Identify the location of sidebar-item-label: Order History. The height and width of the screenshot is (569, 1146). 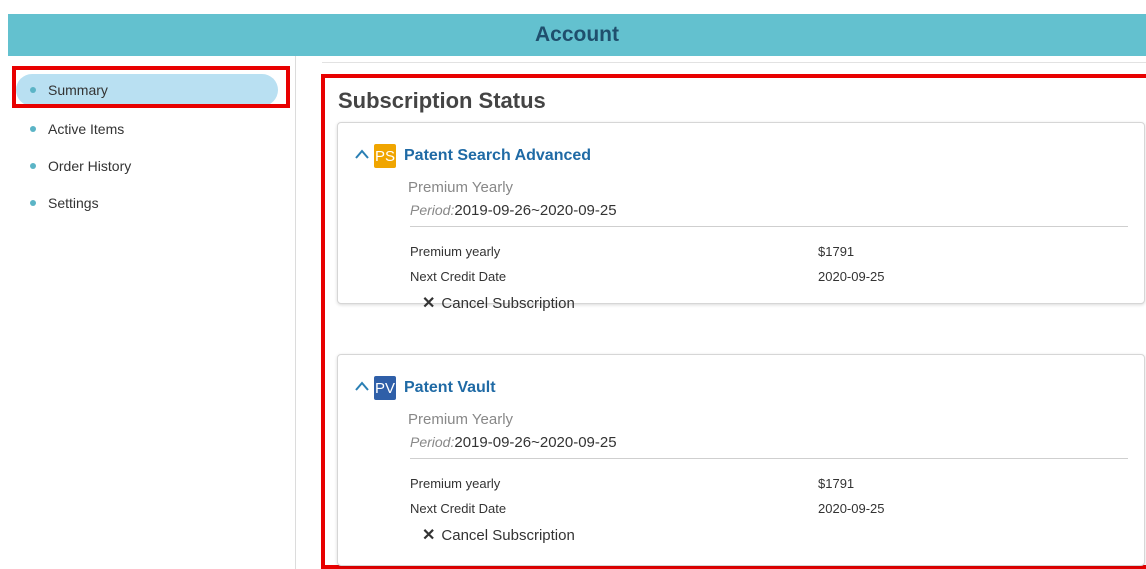
(90, 166).